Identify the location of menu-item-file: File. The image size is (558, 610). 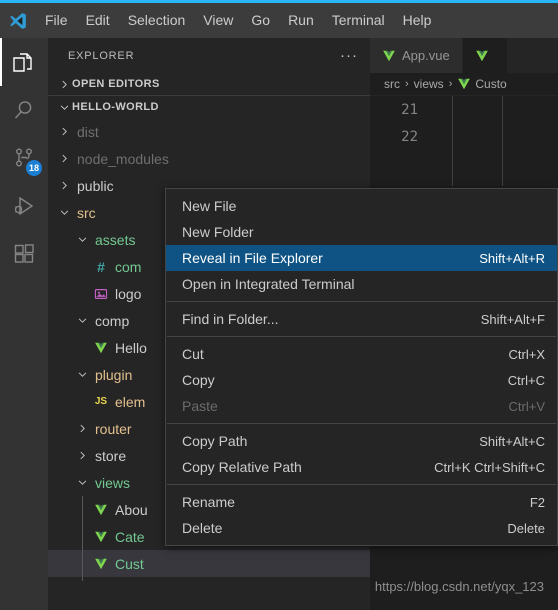
(56, 20).